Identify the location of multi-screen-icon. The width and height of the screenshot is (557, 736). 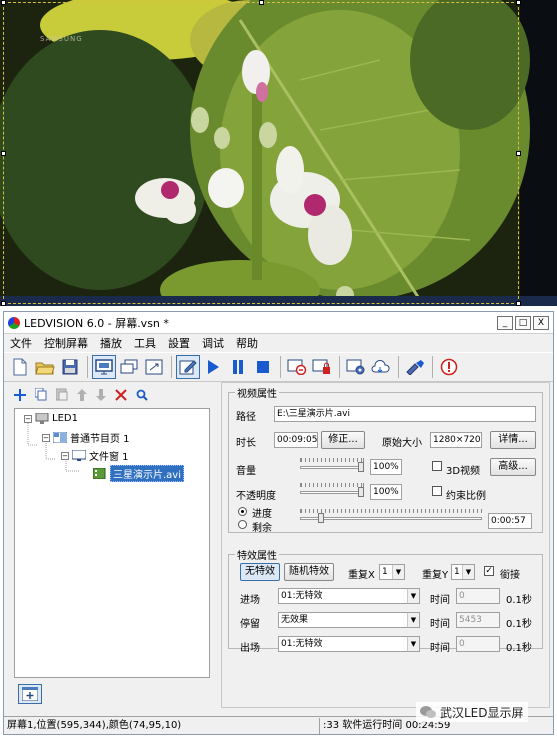
(129, 367).